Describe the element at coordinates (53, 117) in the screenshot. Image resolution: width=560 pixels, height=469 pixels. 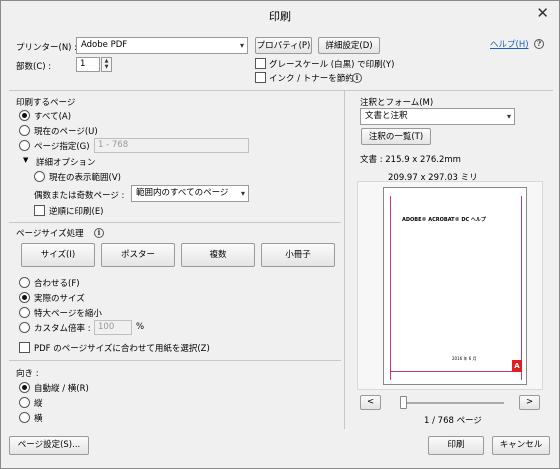
I see `radio-all-pages-label: すべて(A)` at that location.